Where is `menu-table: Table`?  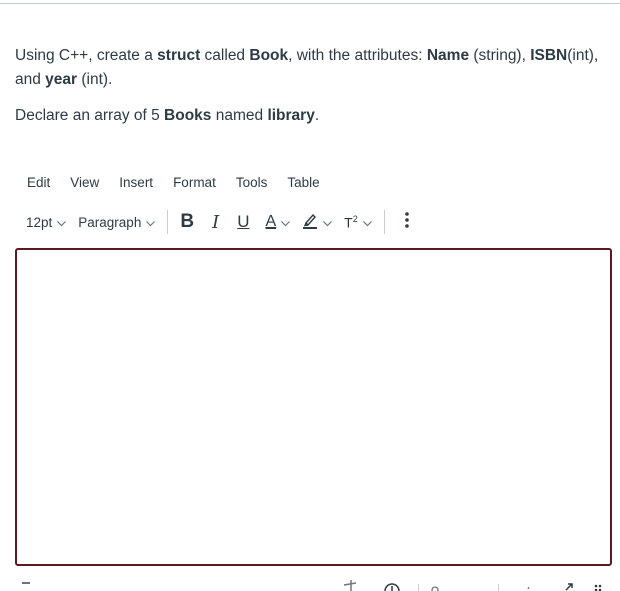 menu-table: Table is located at coordinates (303, 183).